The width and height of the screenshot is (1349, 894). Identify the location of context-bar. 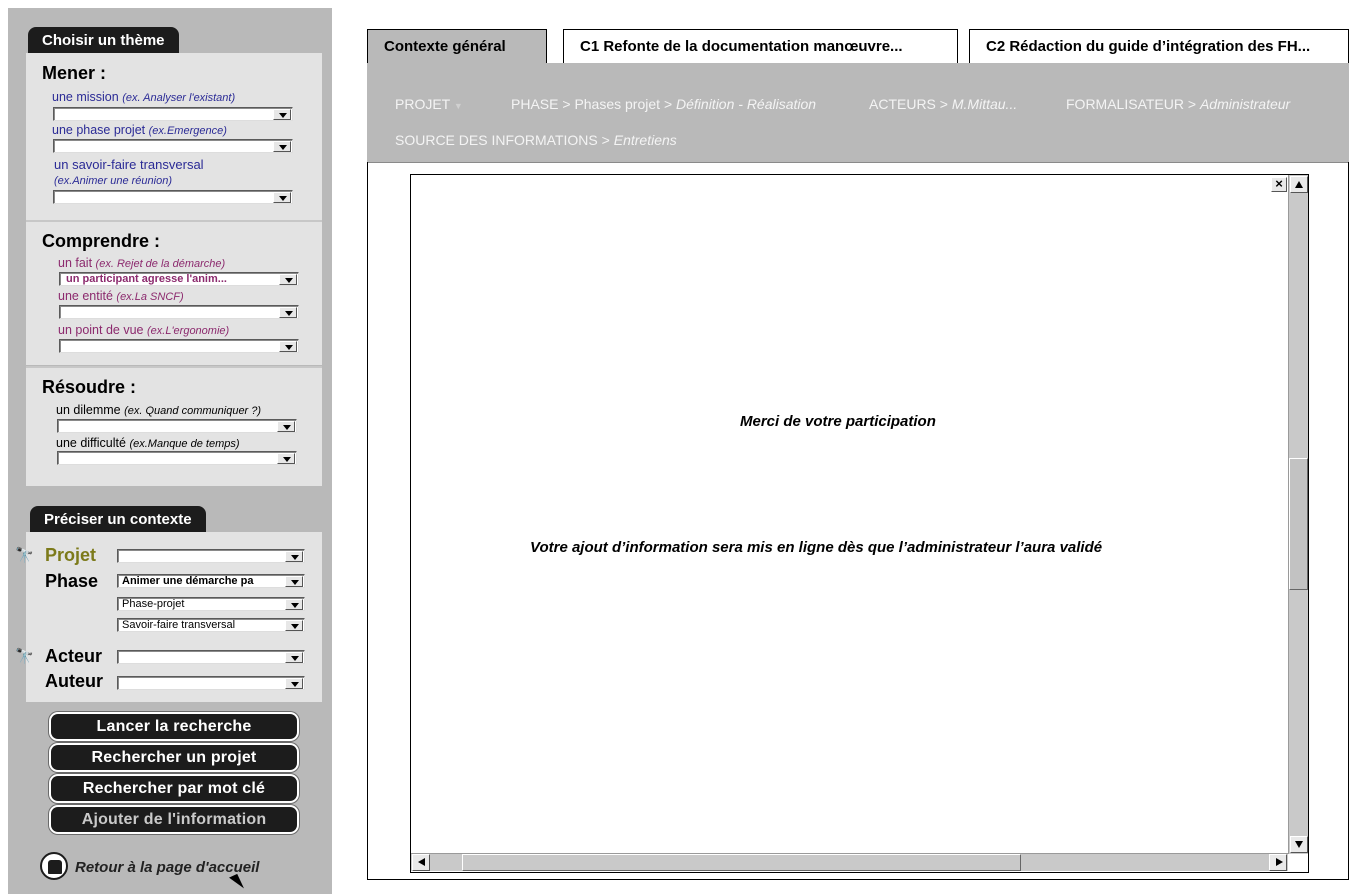
(858, 113).